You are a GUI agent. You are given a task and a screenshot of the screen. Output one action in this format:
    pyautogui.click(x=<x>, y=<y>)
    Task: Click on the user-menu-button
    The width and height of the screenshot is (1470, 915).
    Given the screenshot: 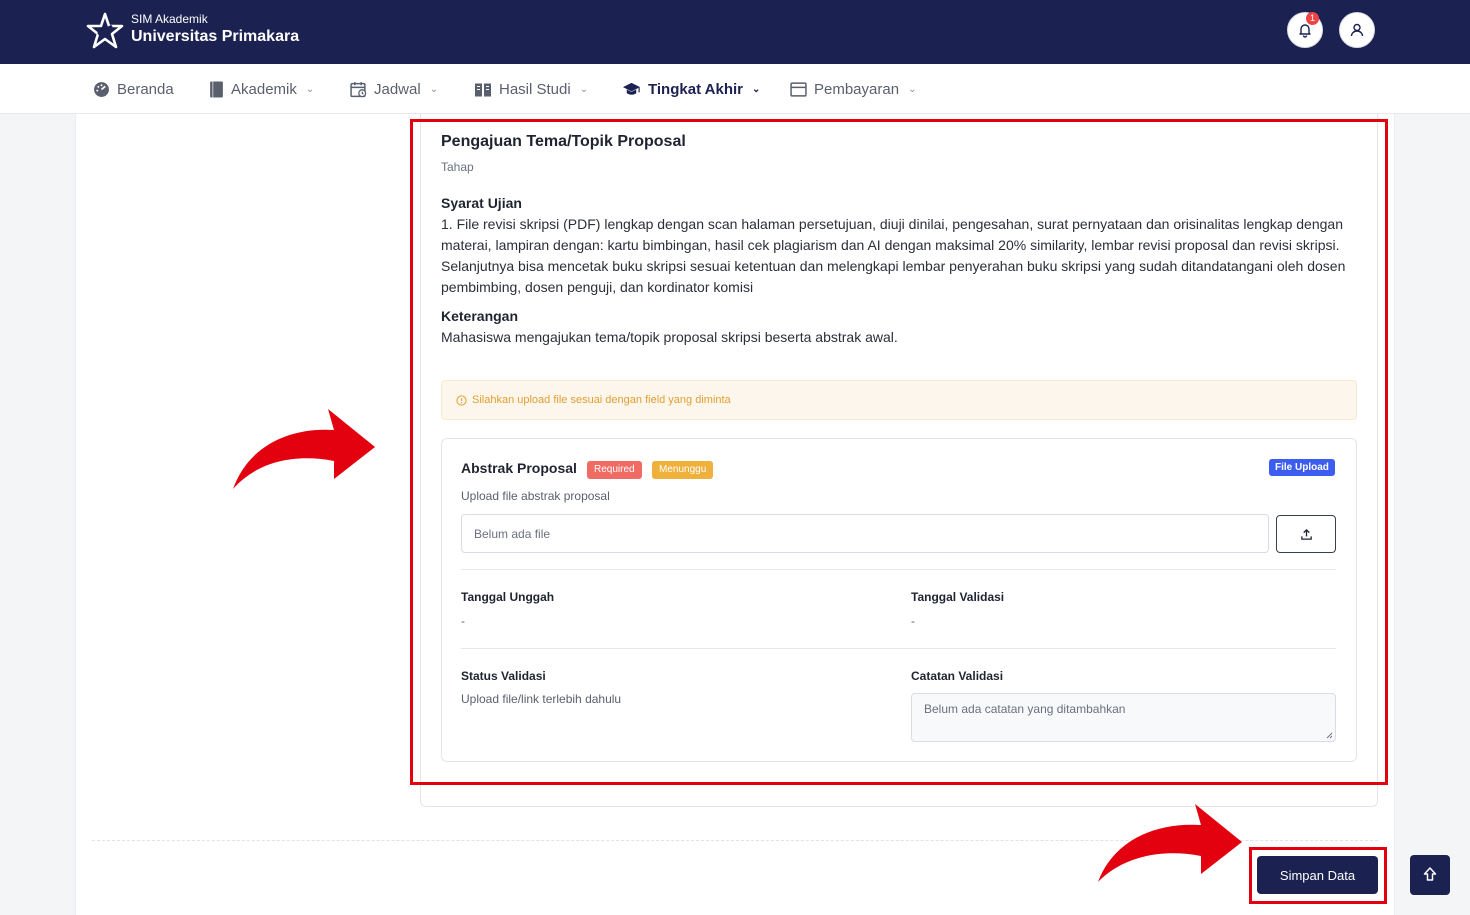 What is the action you would take?
    pyautogui.click(x=1357, y=30)
    